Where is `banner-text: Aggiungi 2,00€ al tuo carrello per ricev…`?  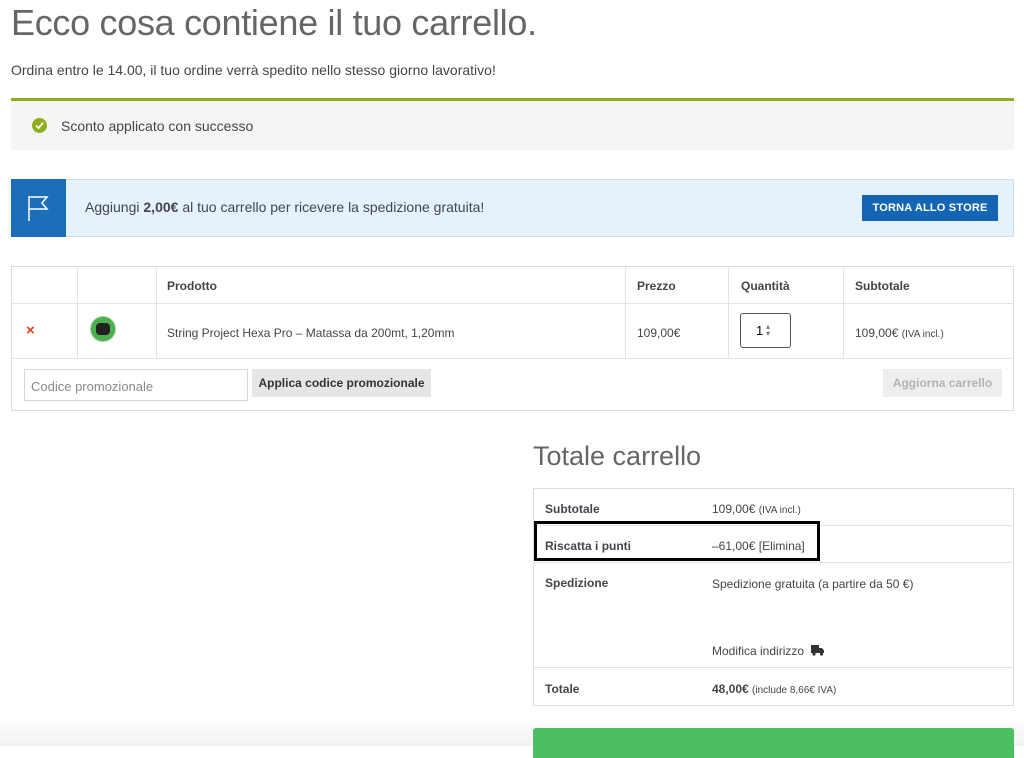
banner-text: Aggiungi 2,00€ al tuo carrello per ricev… is located at coordinates (285, 207).